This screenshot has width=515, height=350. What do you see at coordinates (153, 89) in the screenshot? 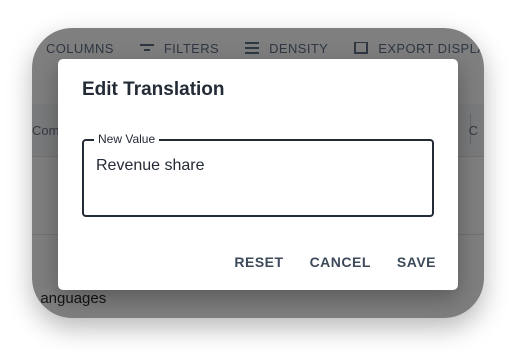
I see `dialog-title: Edit Translation` at bounding box center [153, 89].